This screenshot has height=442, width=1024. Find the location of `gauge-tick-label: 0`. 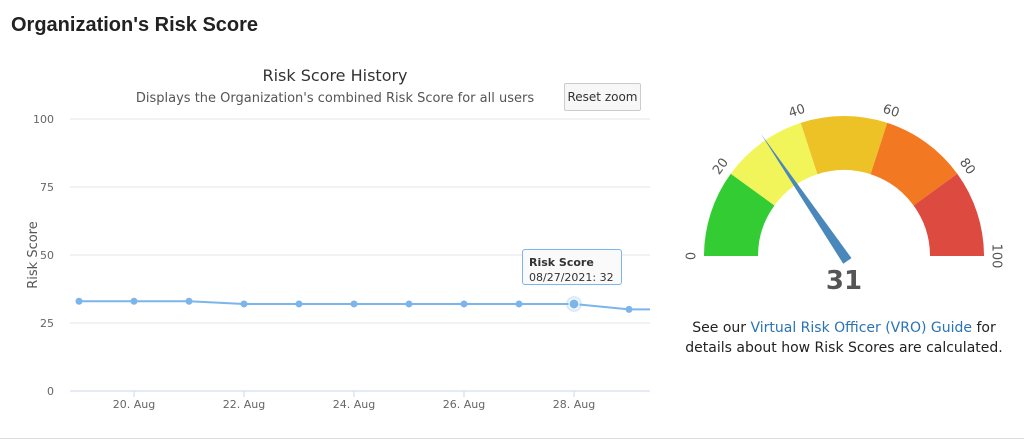

gauge-tick-label: 0 is located at coordinates (692, 256).